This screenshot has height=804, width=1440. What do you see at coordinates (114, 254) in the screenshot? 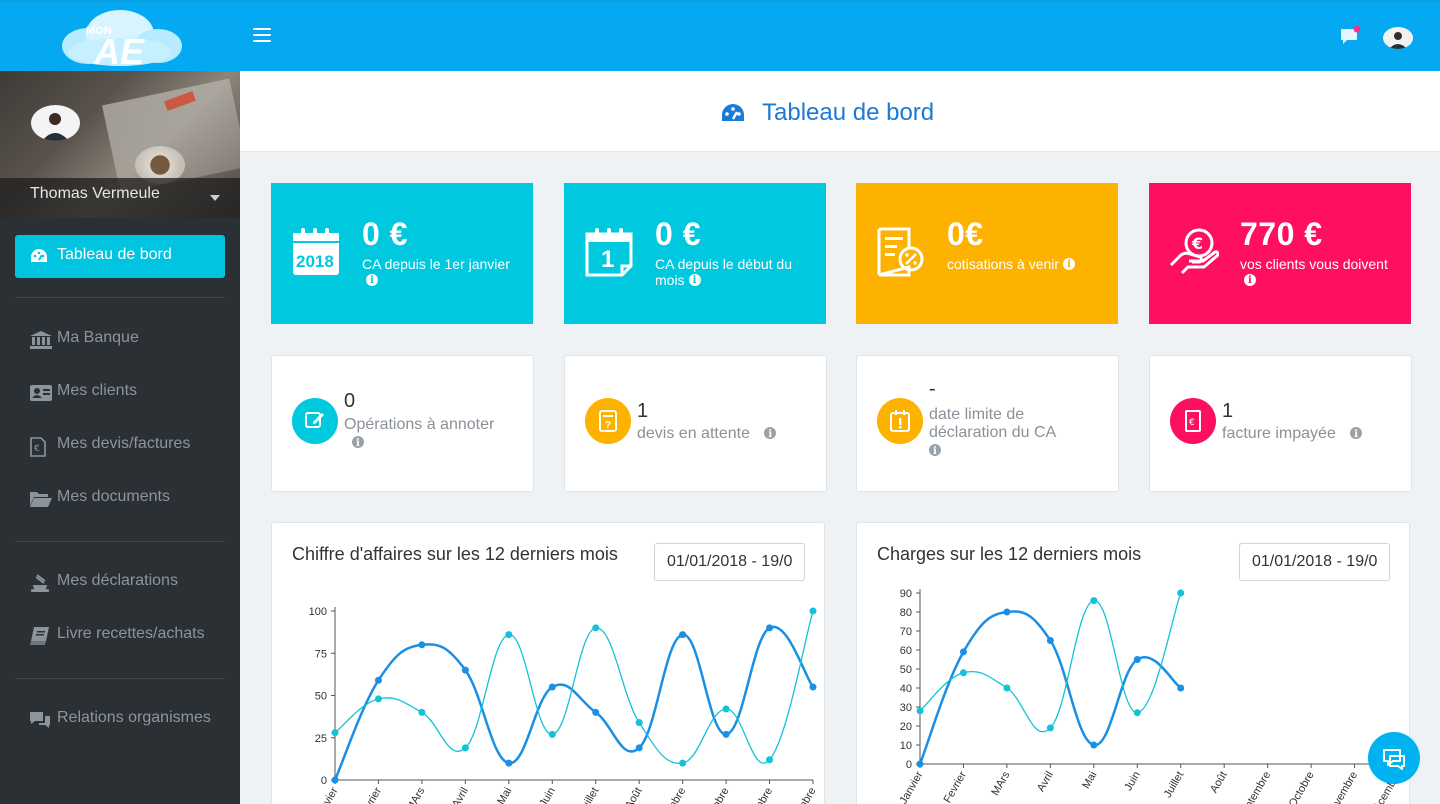
I see `sidebar-item-label: Tableau de bord` at bounding box center [114, 254].